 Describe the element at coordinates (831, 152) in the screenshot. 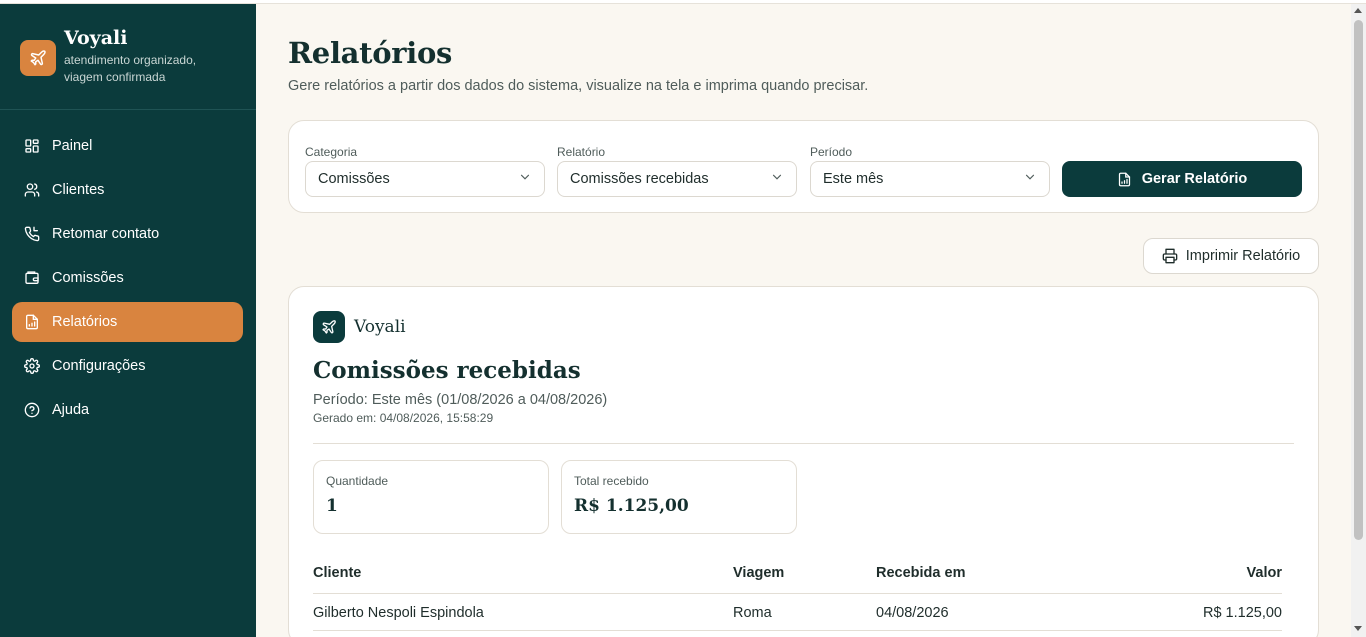

I see `period-label: Período` at that location.